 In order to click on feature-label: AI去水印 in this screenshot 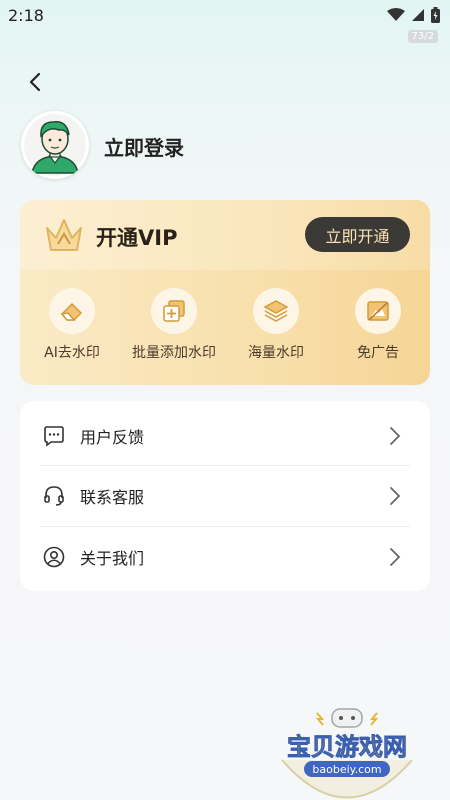, I will do `click(72, 353)`.